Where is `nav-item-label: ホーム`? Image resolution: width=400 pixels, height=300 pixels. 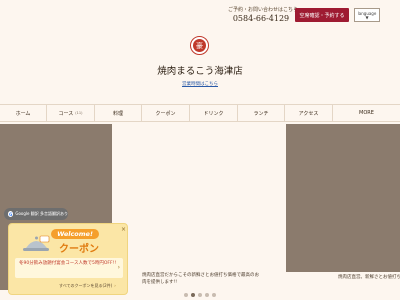
nav-item-label: ホーム is located at coordinates (23, 113).